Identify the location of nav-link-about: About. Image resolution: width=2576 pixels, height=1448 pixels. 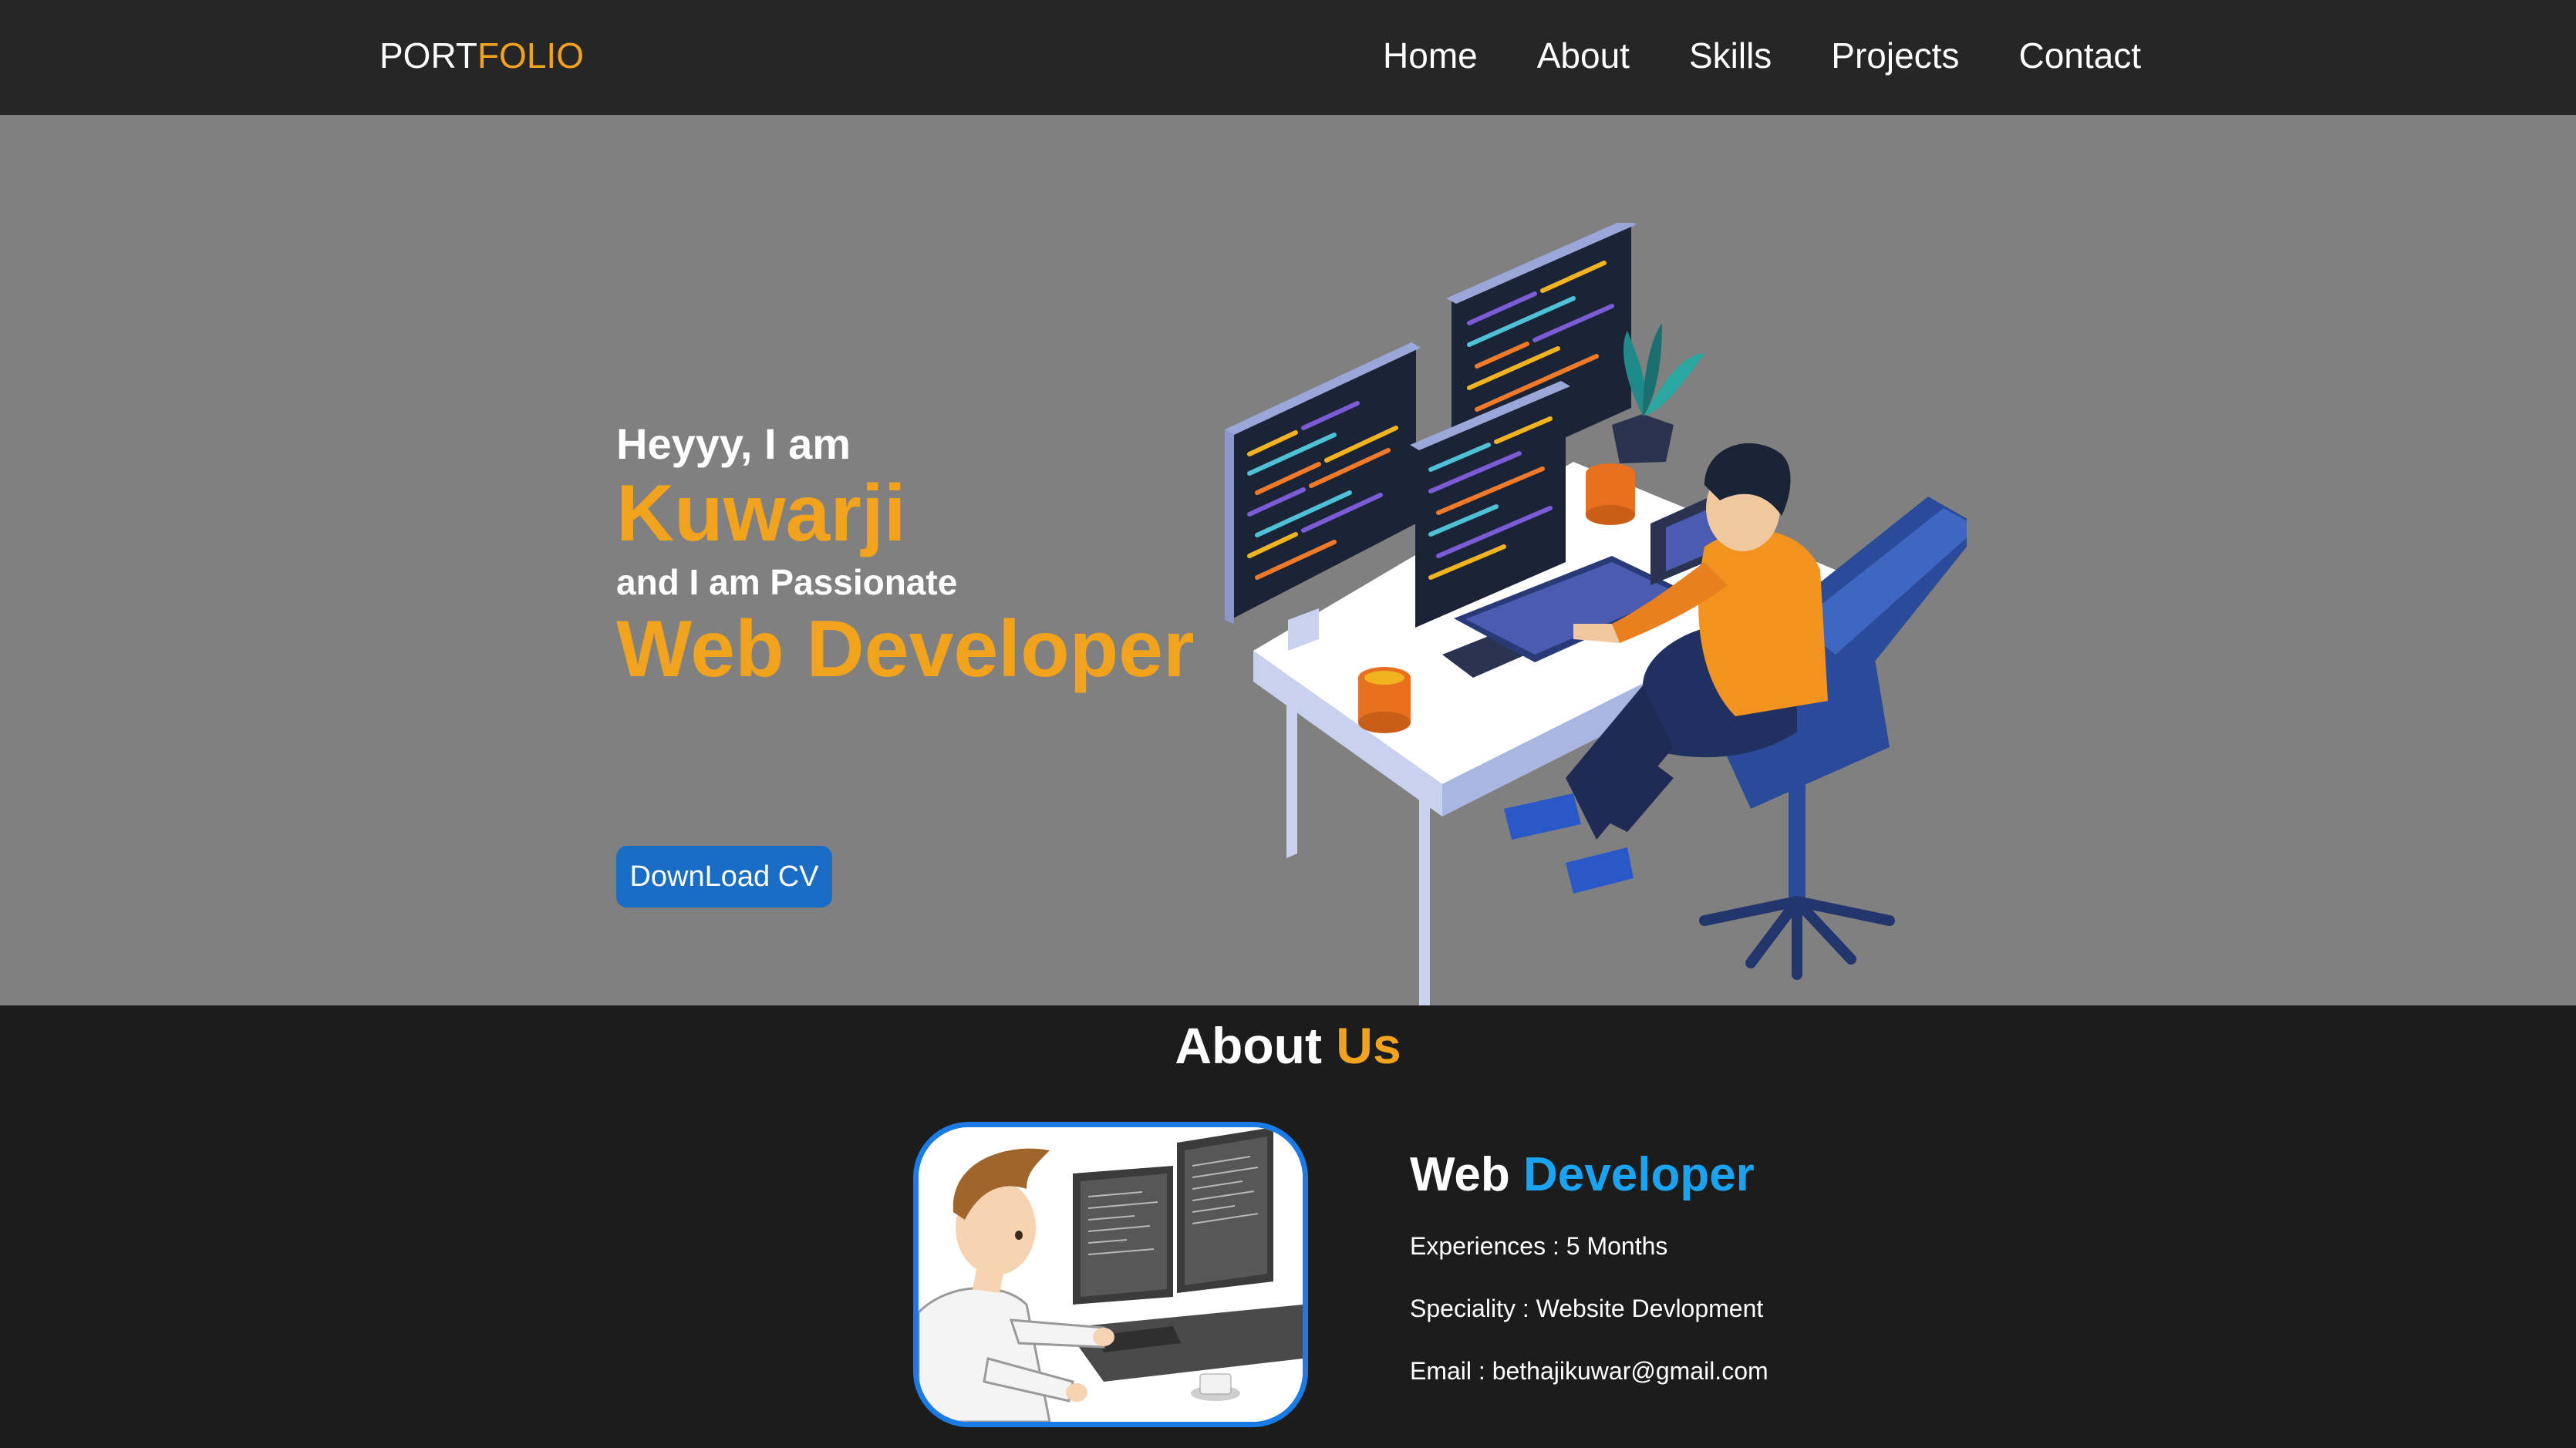
(1583, 55).